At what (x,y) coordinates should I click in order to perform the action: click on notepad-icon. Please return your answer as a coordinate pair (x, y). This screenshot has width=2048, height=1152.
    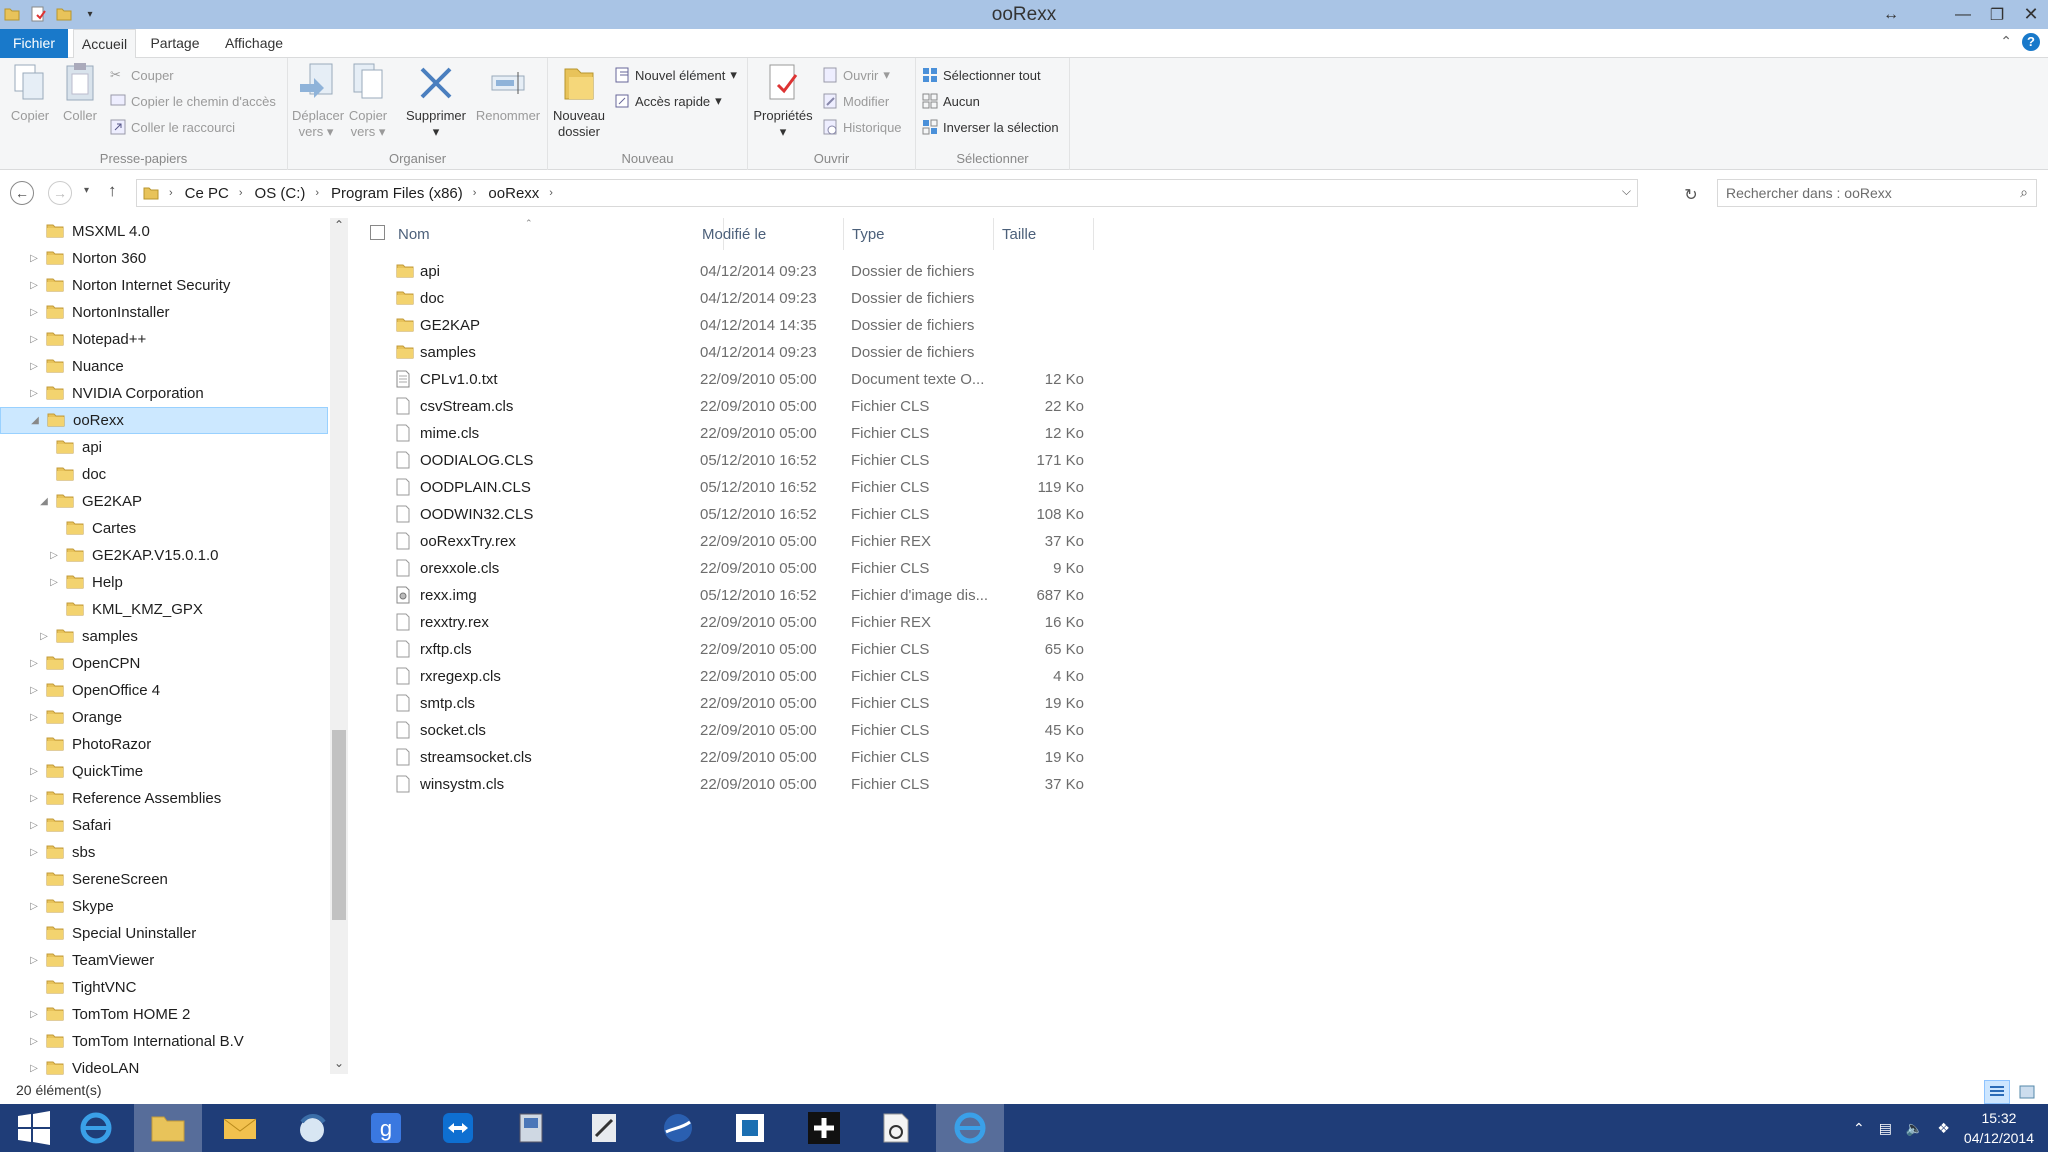
    Looking at the image, I should click on (604, 1128).